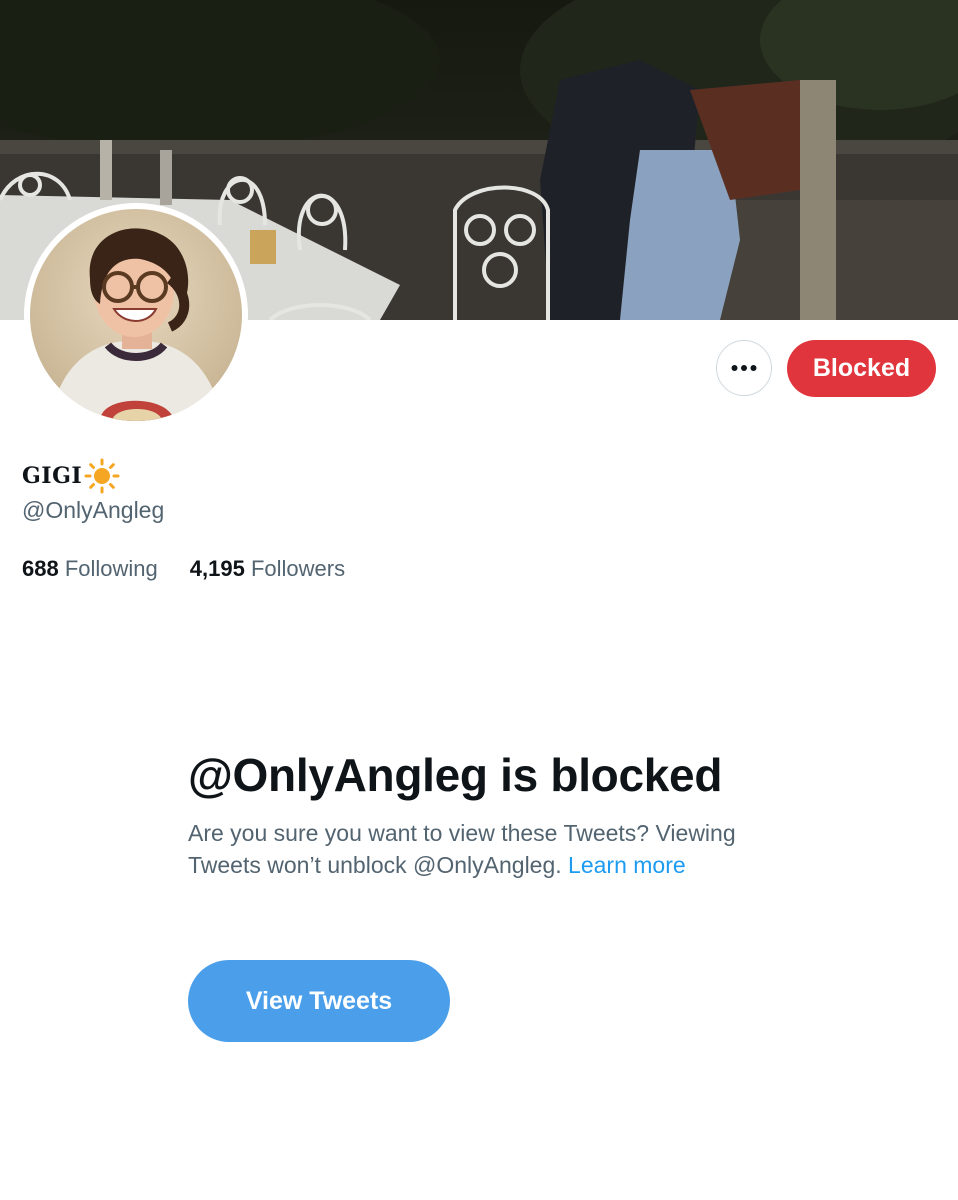 This screenshot has width=958, height=1200. I want to click on profile-avatar, so click(136, 315).